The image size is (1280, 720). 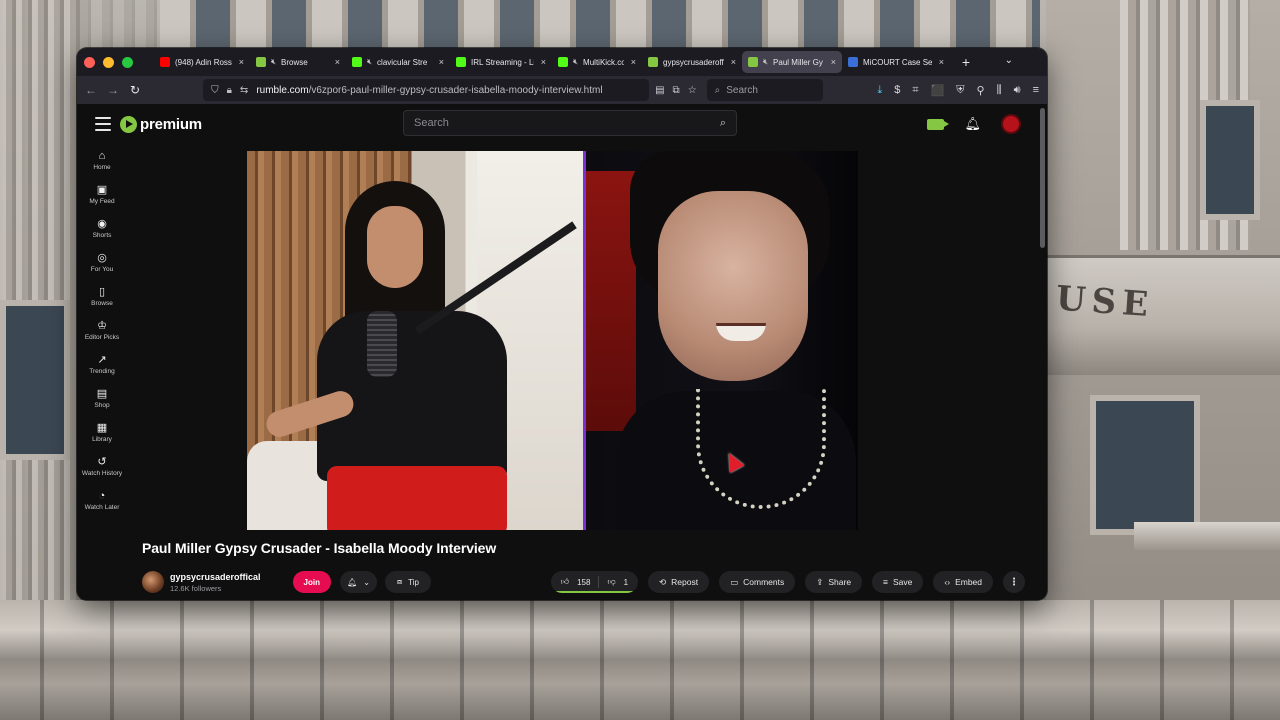 I want to click on back-button: ←, so click(x=91, y=90).